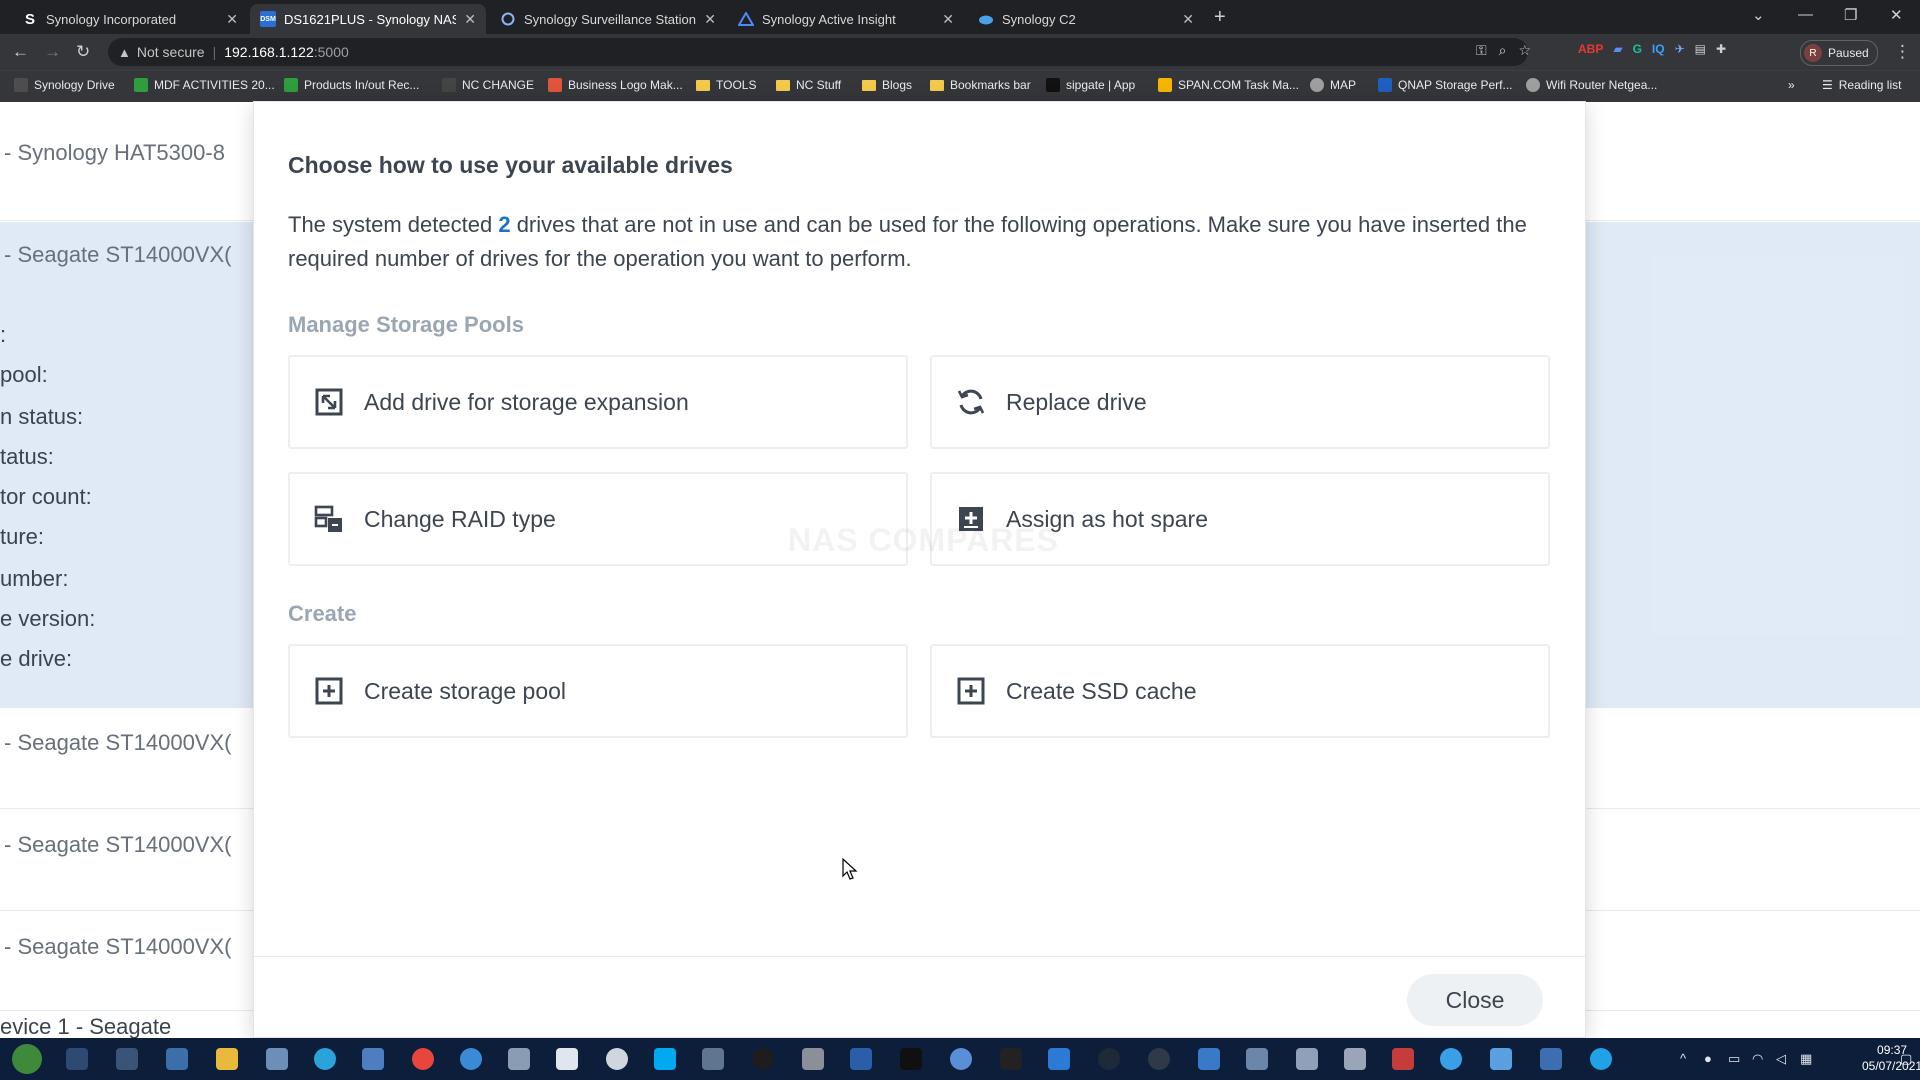  Describe the element at coordinates (1721, 49) in the screenshot. I see `puzzle-icon: ✚` at that location.